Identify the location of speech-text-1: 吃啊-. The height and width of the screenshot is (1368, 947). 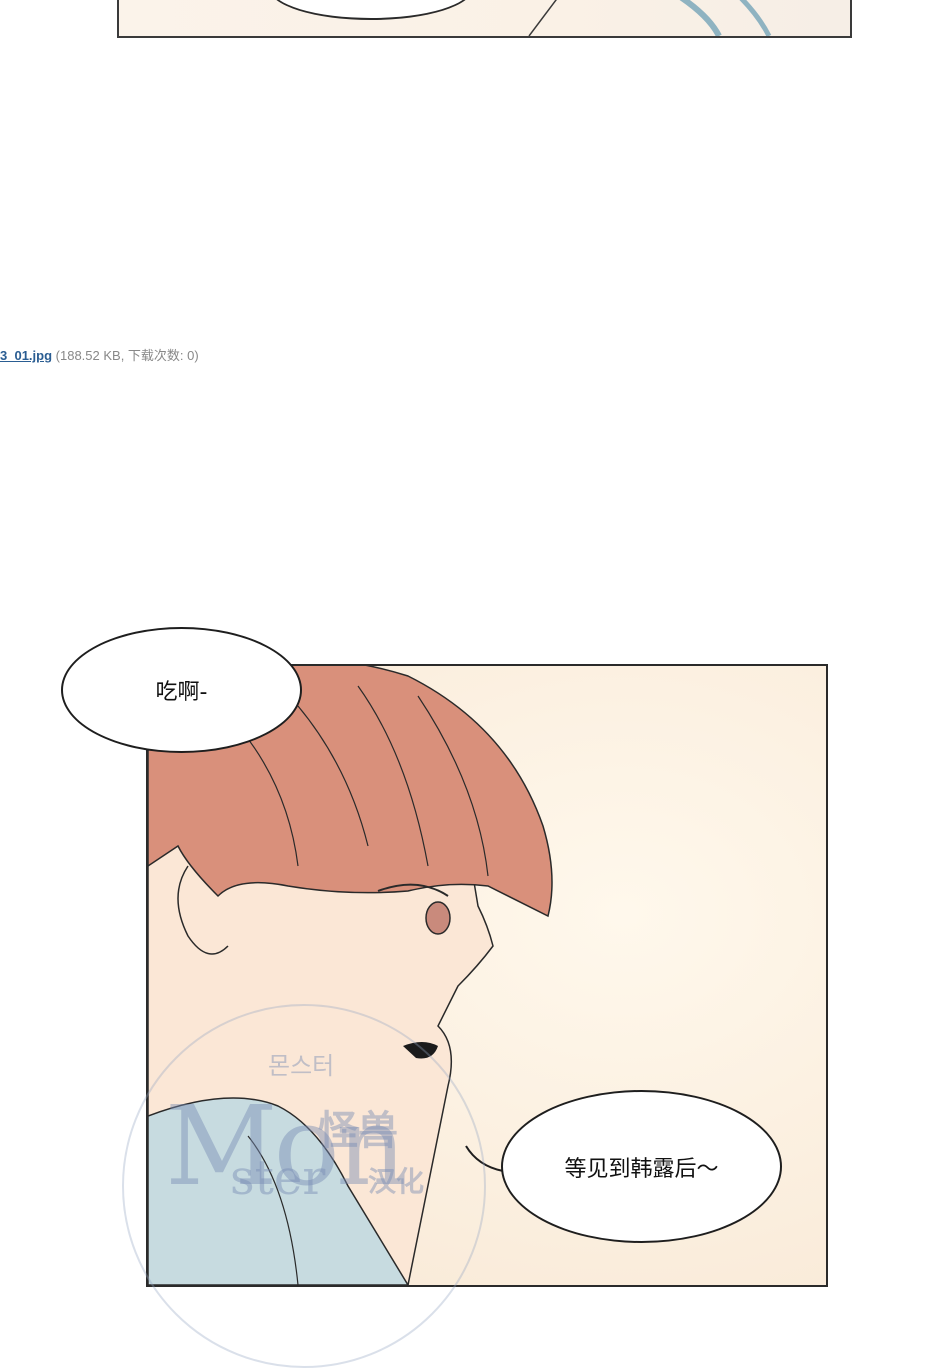
(181, 692).